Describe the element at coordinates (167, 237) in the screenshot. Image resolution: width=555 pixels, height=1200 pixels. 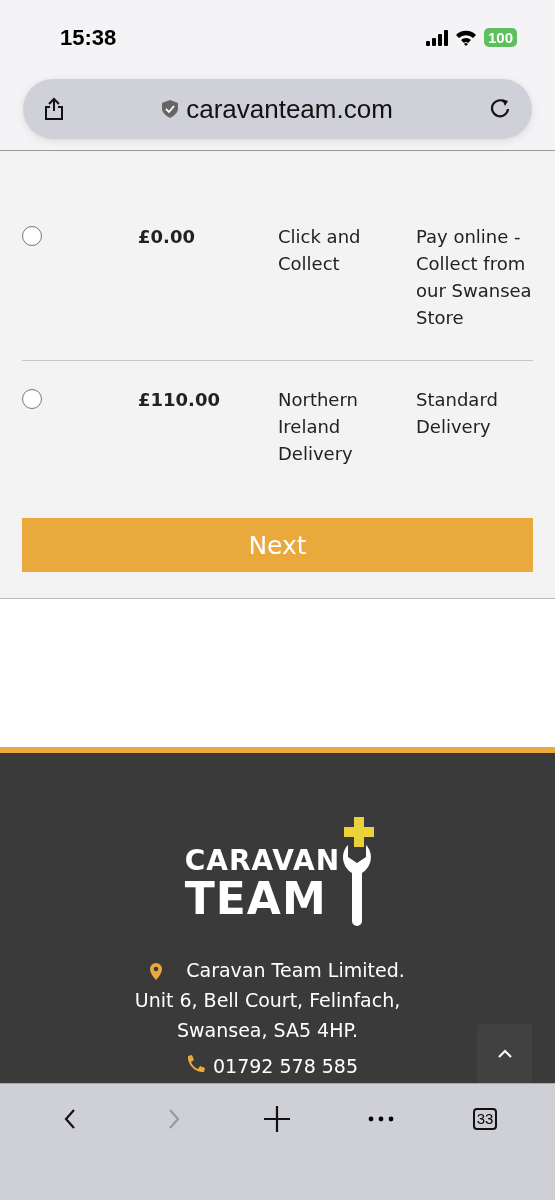
I see `price-text: £0.00` at that location.